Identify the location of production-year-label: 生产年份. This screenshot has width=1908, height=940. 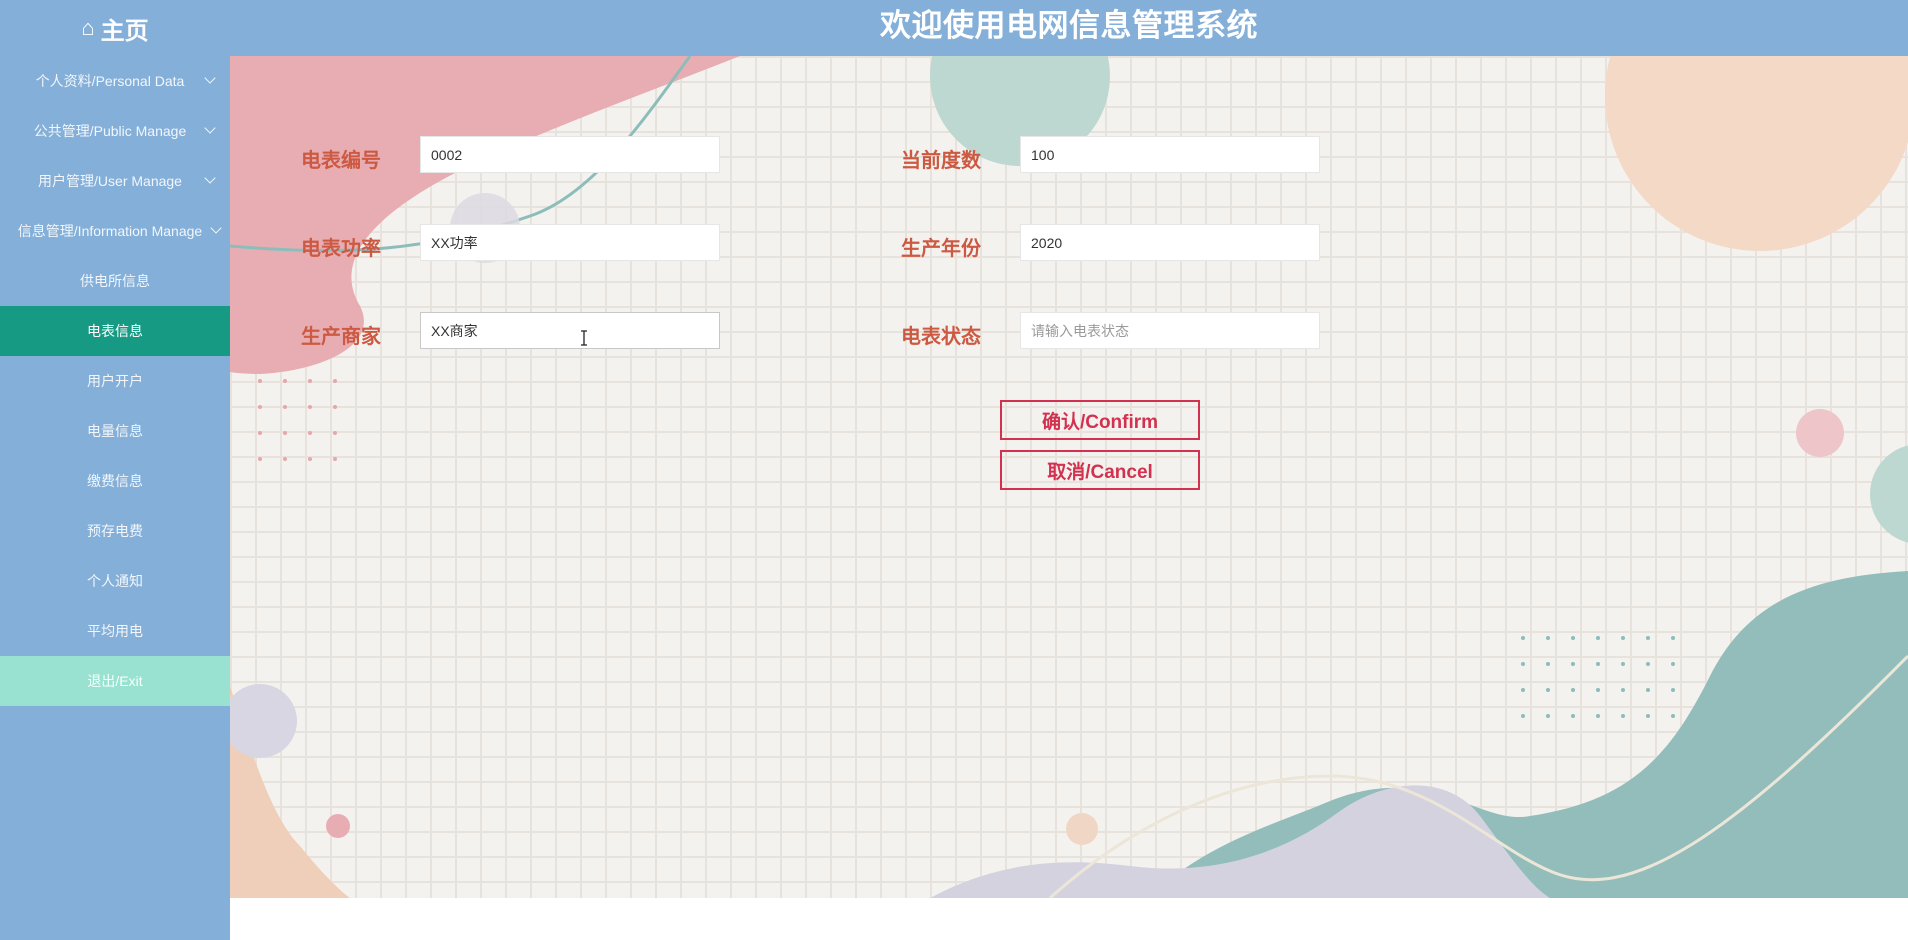
(941, 249).